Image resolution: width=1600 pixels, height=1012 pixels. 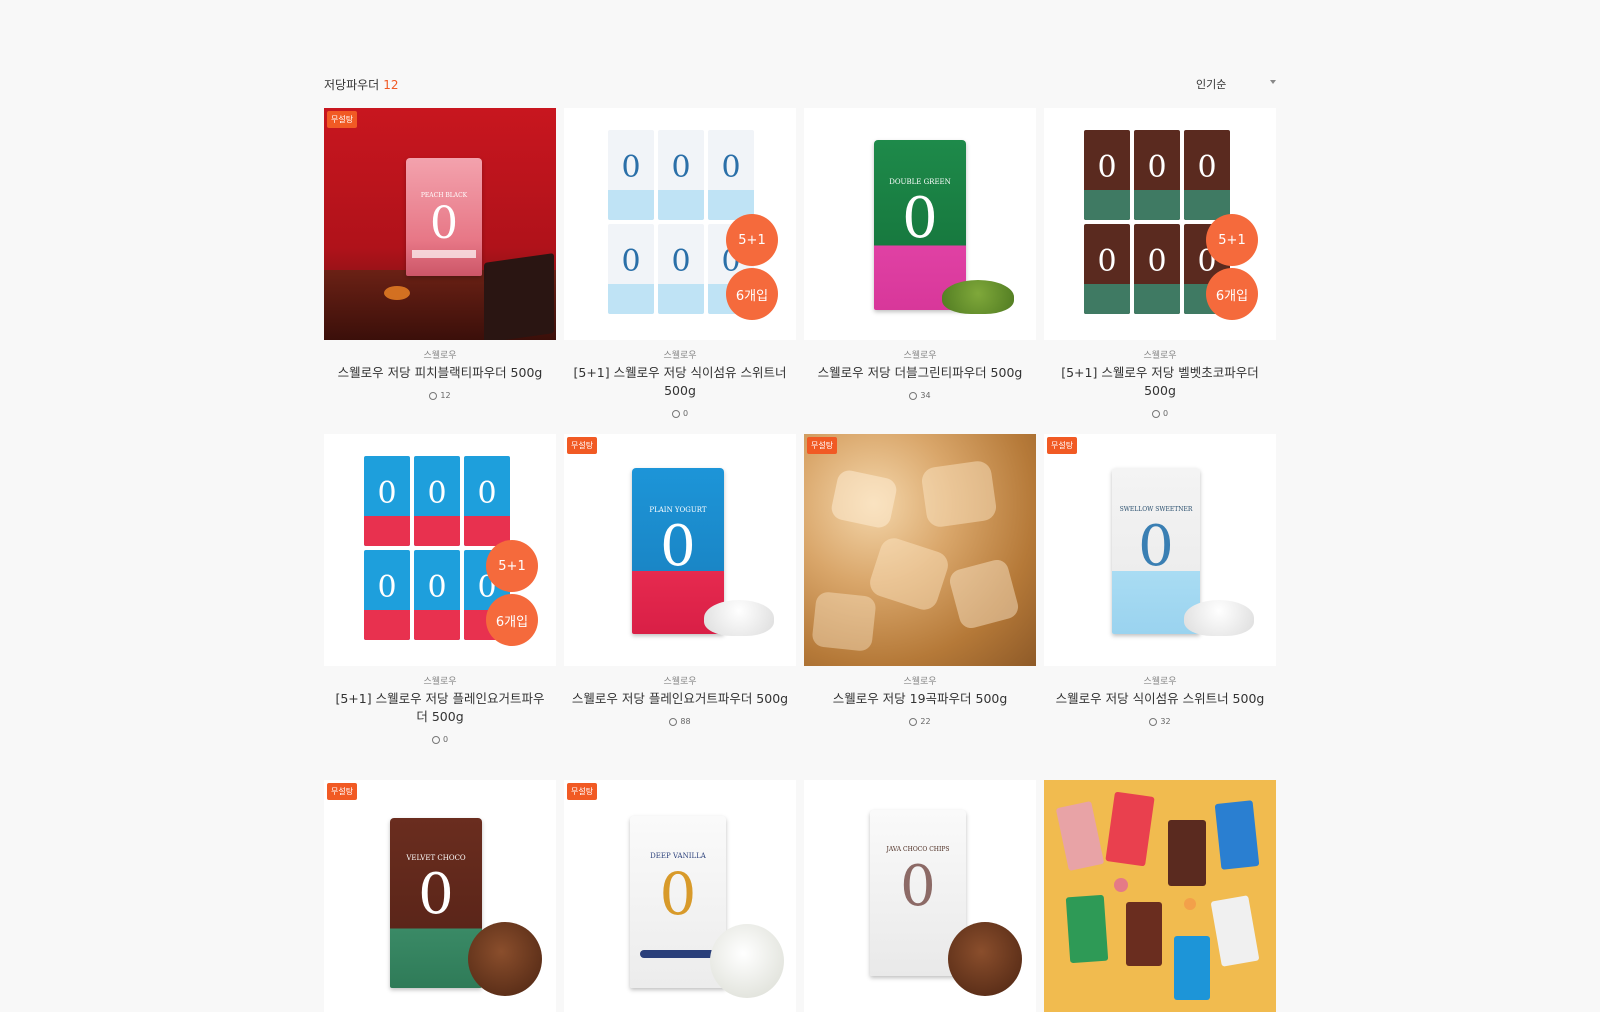 I want to click on review-number: 12, so click(x=445, y=395).